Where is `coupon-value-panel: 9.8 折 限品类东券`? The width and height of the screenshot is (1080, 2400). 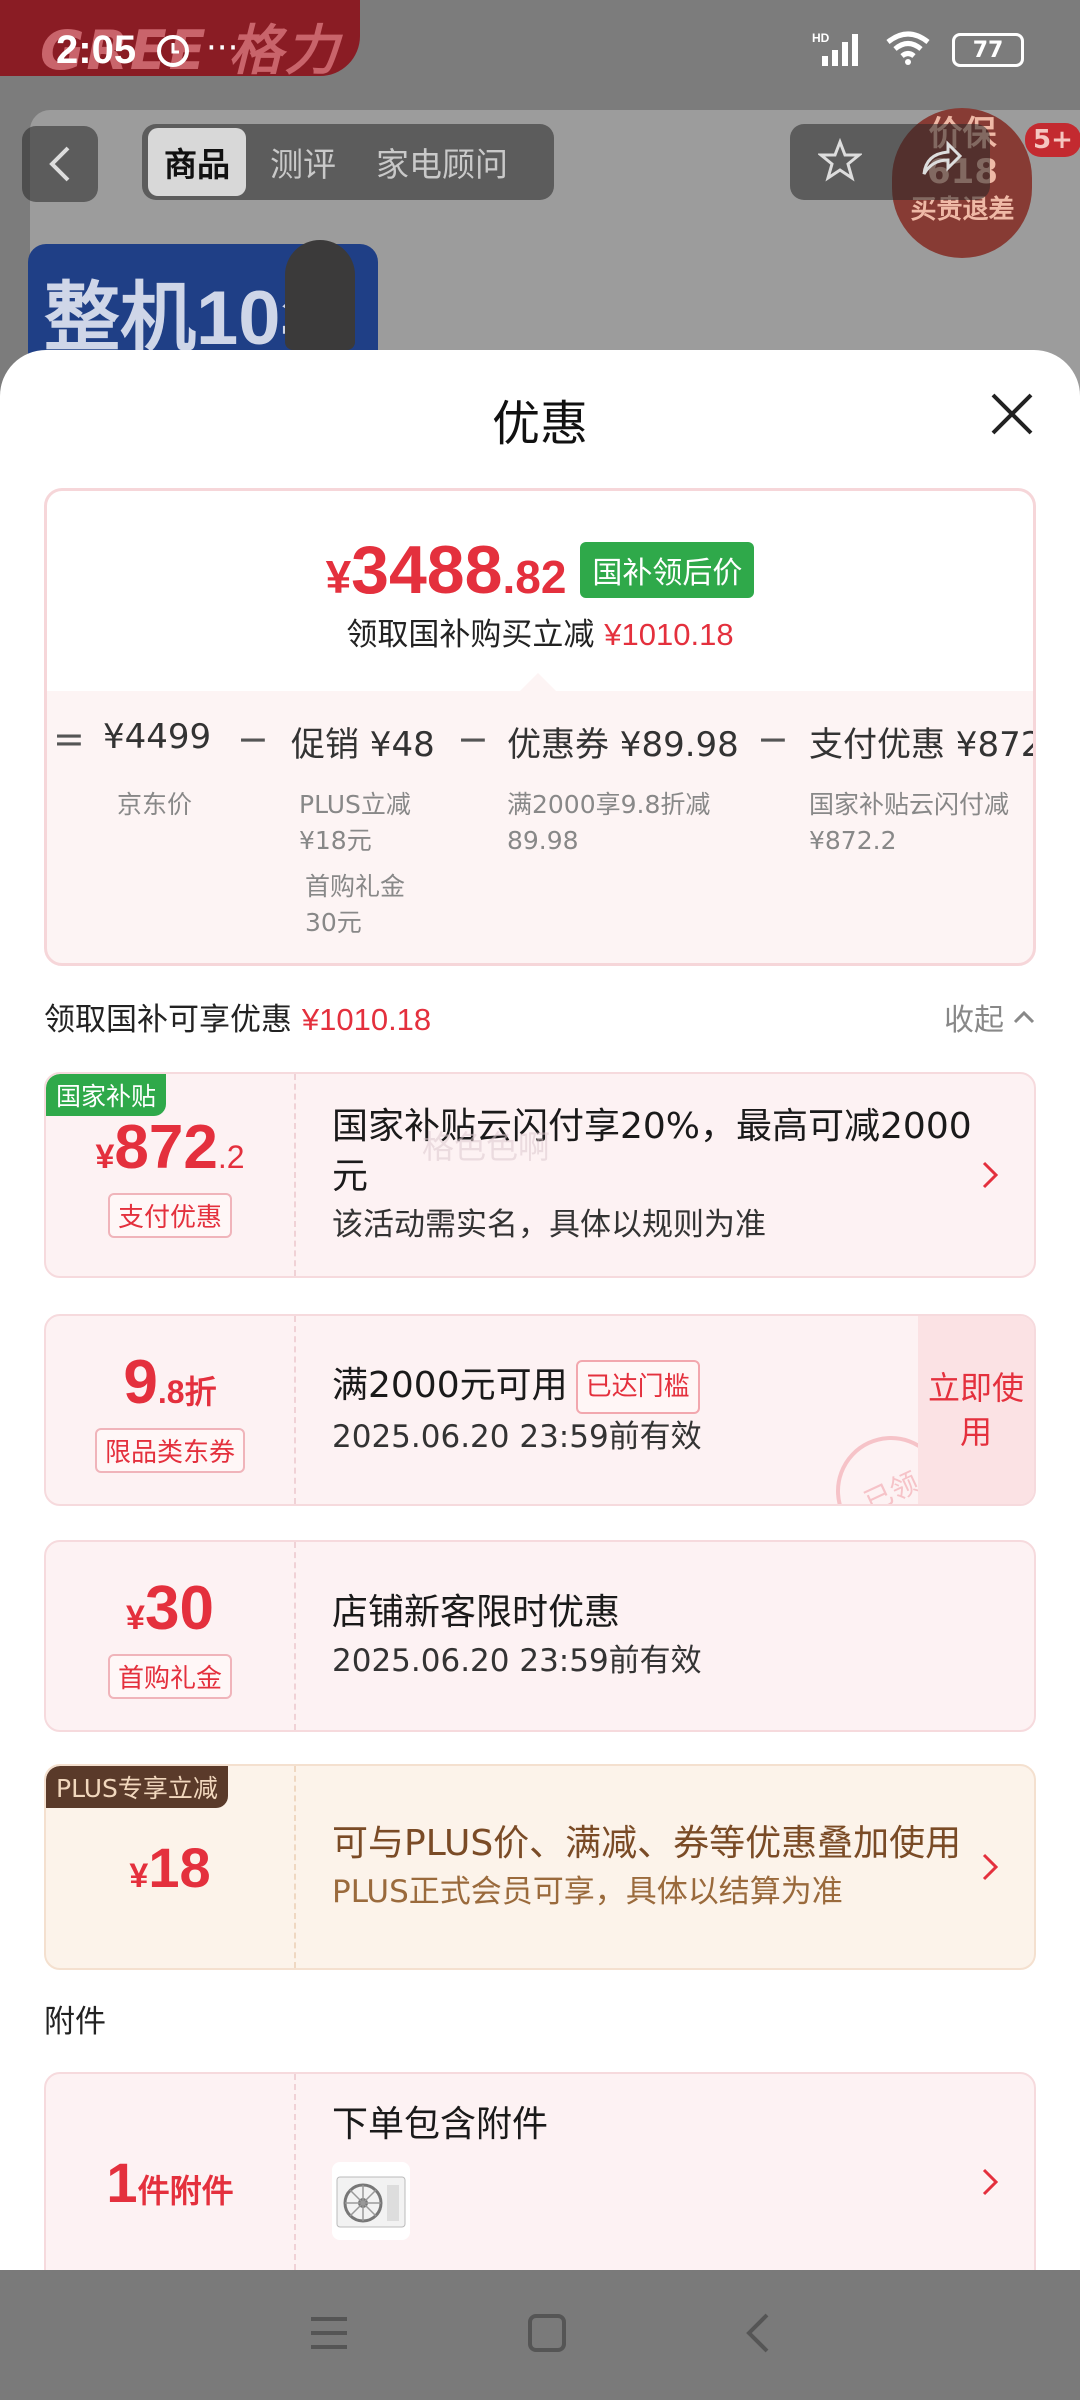 coupon-value-panel: 9.8 折 限品类东券 is located at coordinates (171, 1410).